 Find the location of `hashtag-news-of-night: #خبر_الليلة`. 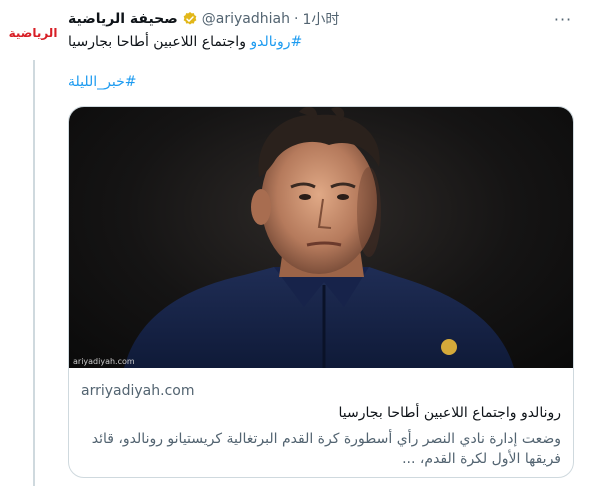

hashtag-news-of-night: #خبر_الليلة is located at coordinates (102, 82).